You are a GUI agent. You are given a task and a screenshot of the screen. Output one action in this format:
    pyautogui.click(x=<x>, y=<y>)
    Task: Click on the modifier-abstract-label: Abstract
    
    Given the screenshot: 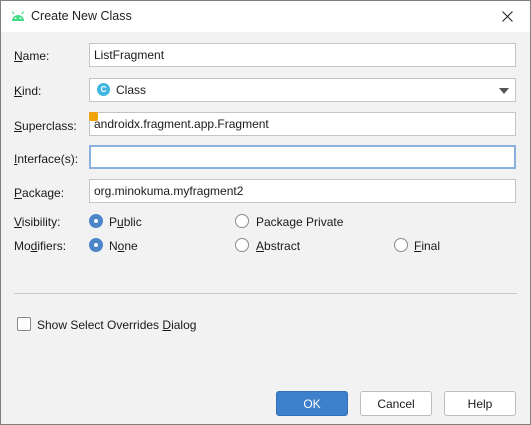 What is the action you would take?
    pyautogui.click(x=278, y=246)
    